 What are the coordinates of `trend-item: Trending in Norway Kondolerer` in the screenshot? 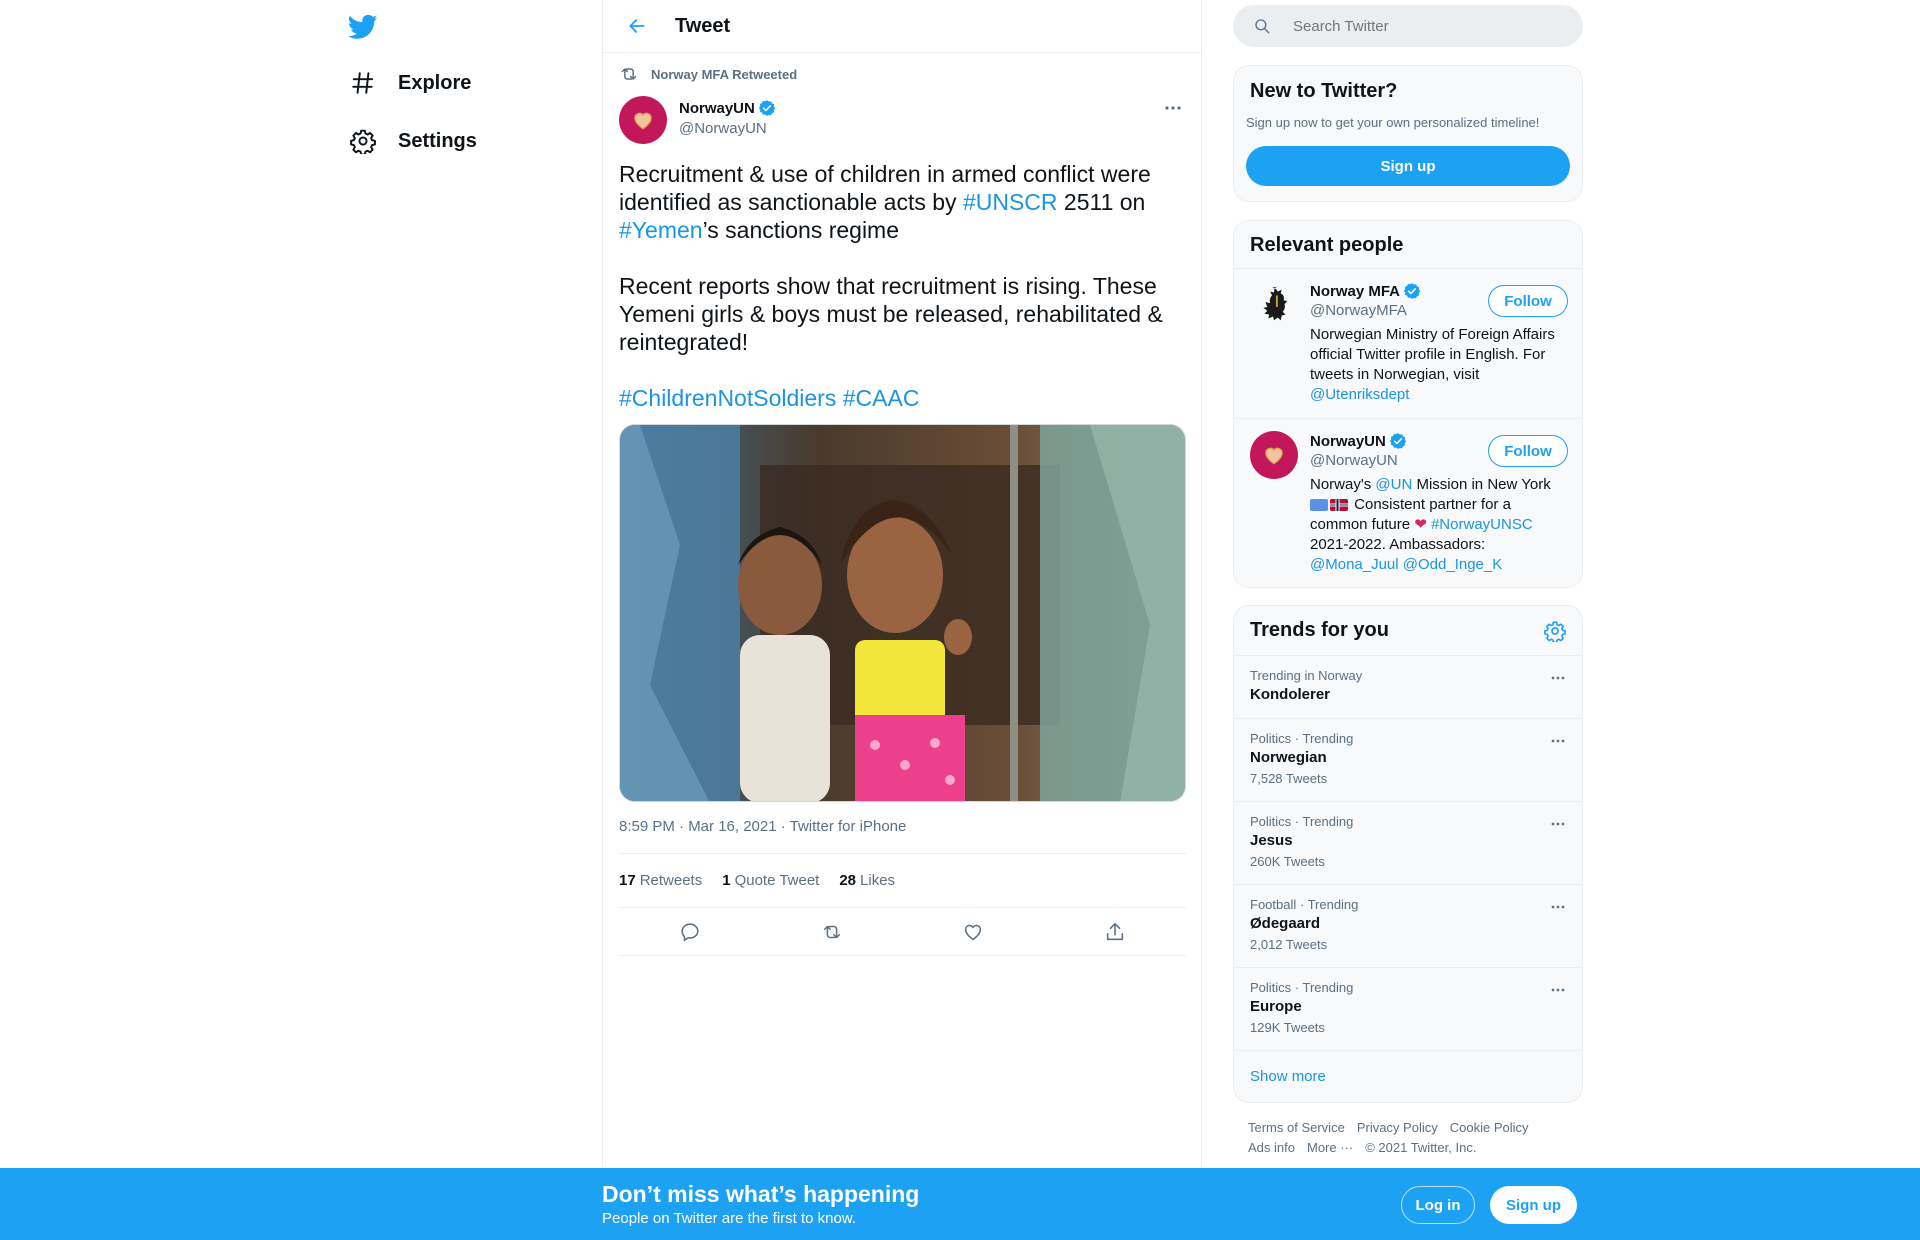 It's located at (1408, 686).